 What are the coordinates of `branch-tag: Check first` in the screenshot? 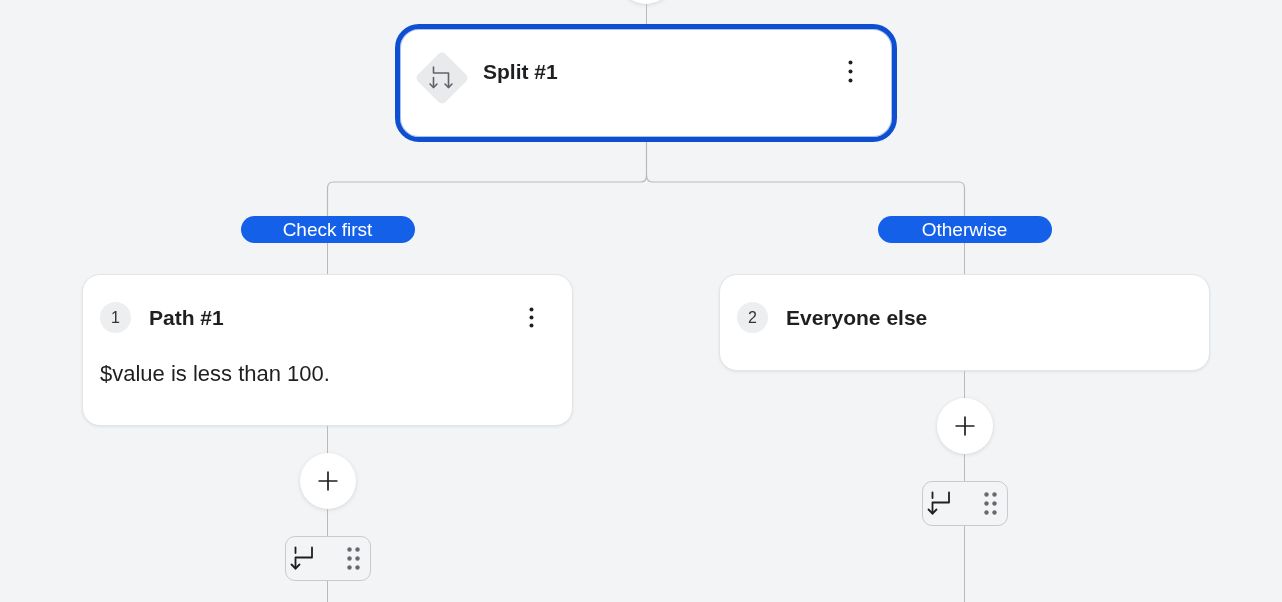 It's located at (327, 229).